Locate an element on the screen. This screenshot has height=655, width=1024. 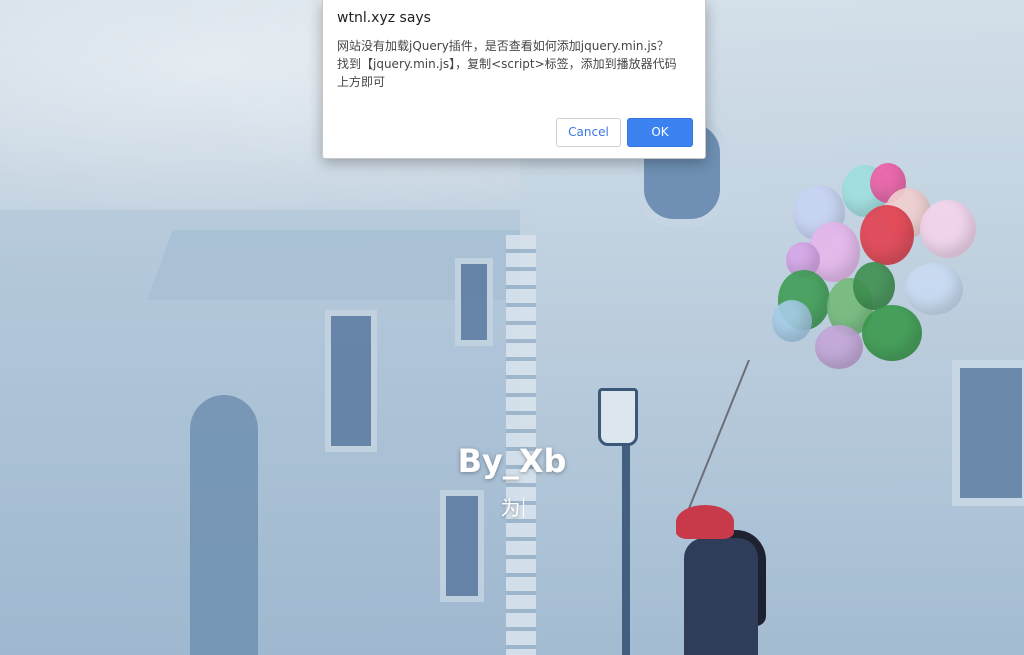
typing-text: 为 is located at coordinates (512, 506).